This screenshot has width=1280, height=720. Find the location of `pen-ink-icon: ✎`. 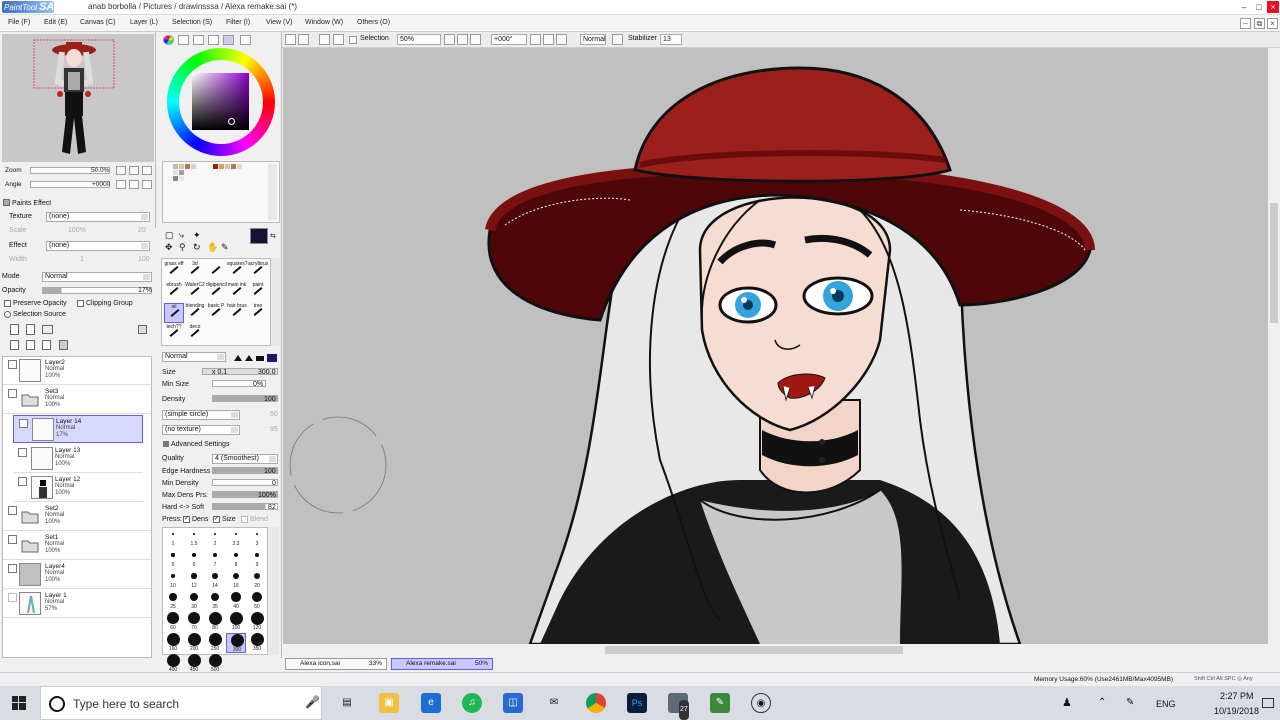

pen-ink-icon: ✎ is located at coordinates (1130, 702).